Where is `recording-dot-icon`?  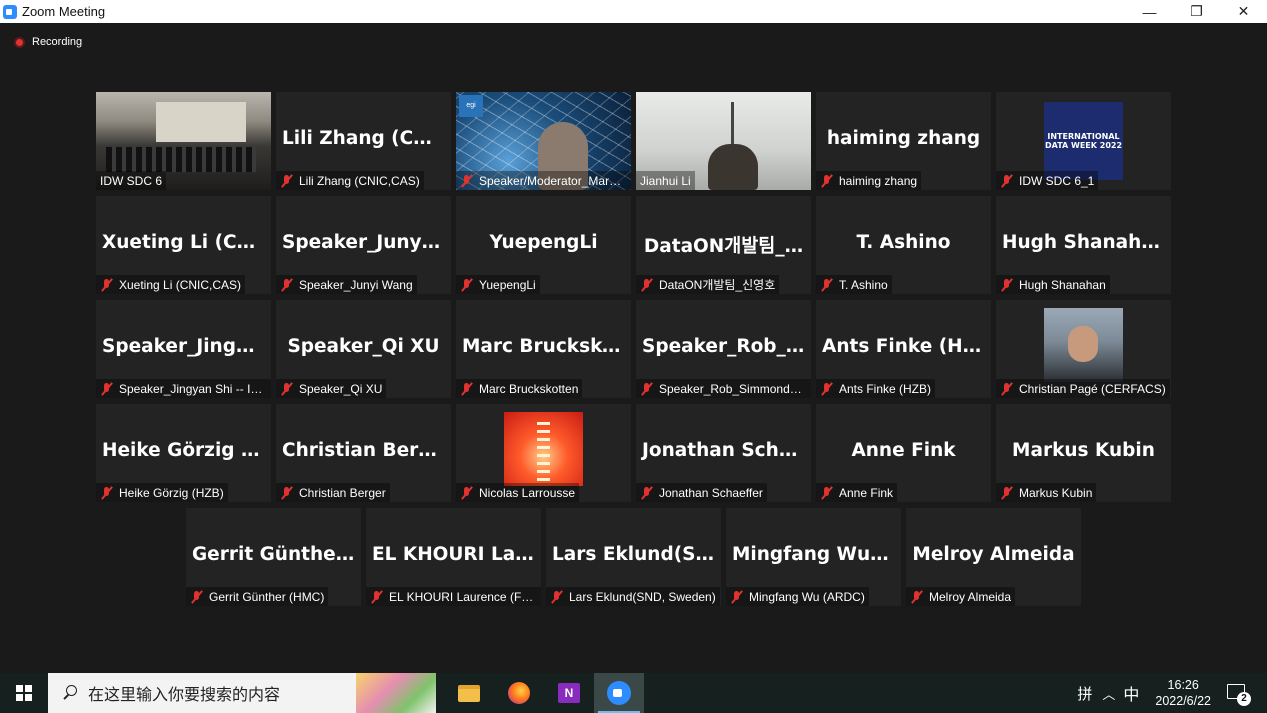
recording-dot-icon is located at coordinates (19, 42).